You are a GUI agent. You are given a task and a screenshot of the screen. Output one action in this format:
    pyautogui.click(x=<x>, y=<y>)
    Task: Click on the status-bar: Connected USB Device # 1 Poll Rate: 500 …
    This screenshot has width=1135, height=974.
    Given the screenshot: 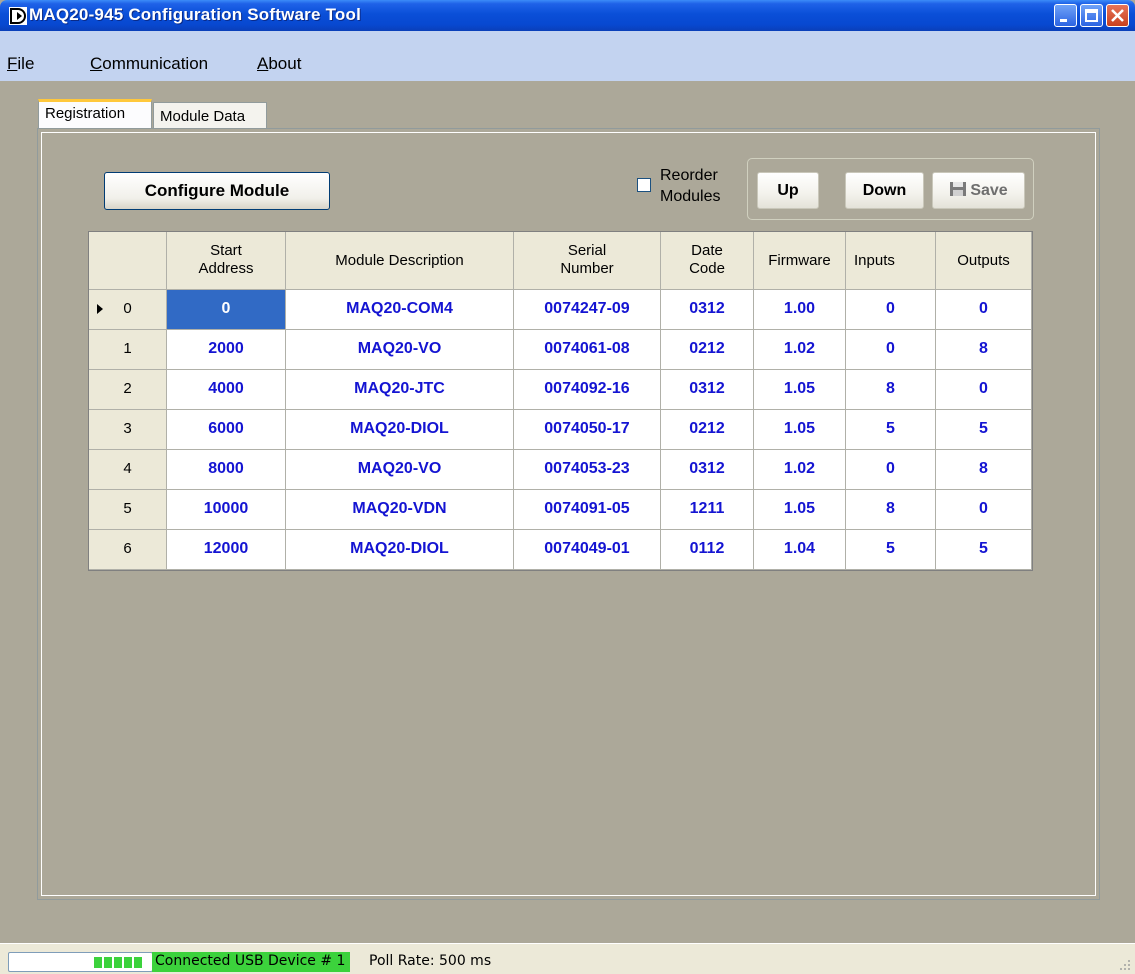 What is the action you would take?
    pyautogui.click(x=567, y=958)
    